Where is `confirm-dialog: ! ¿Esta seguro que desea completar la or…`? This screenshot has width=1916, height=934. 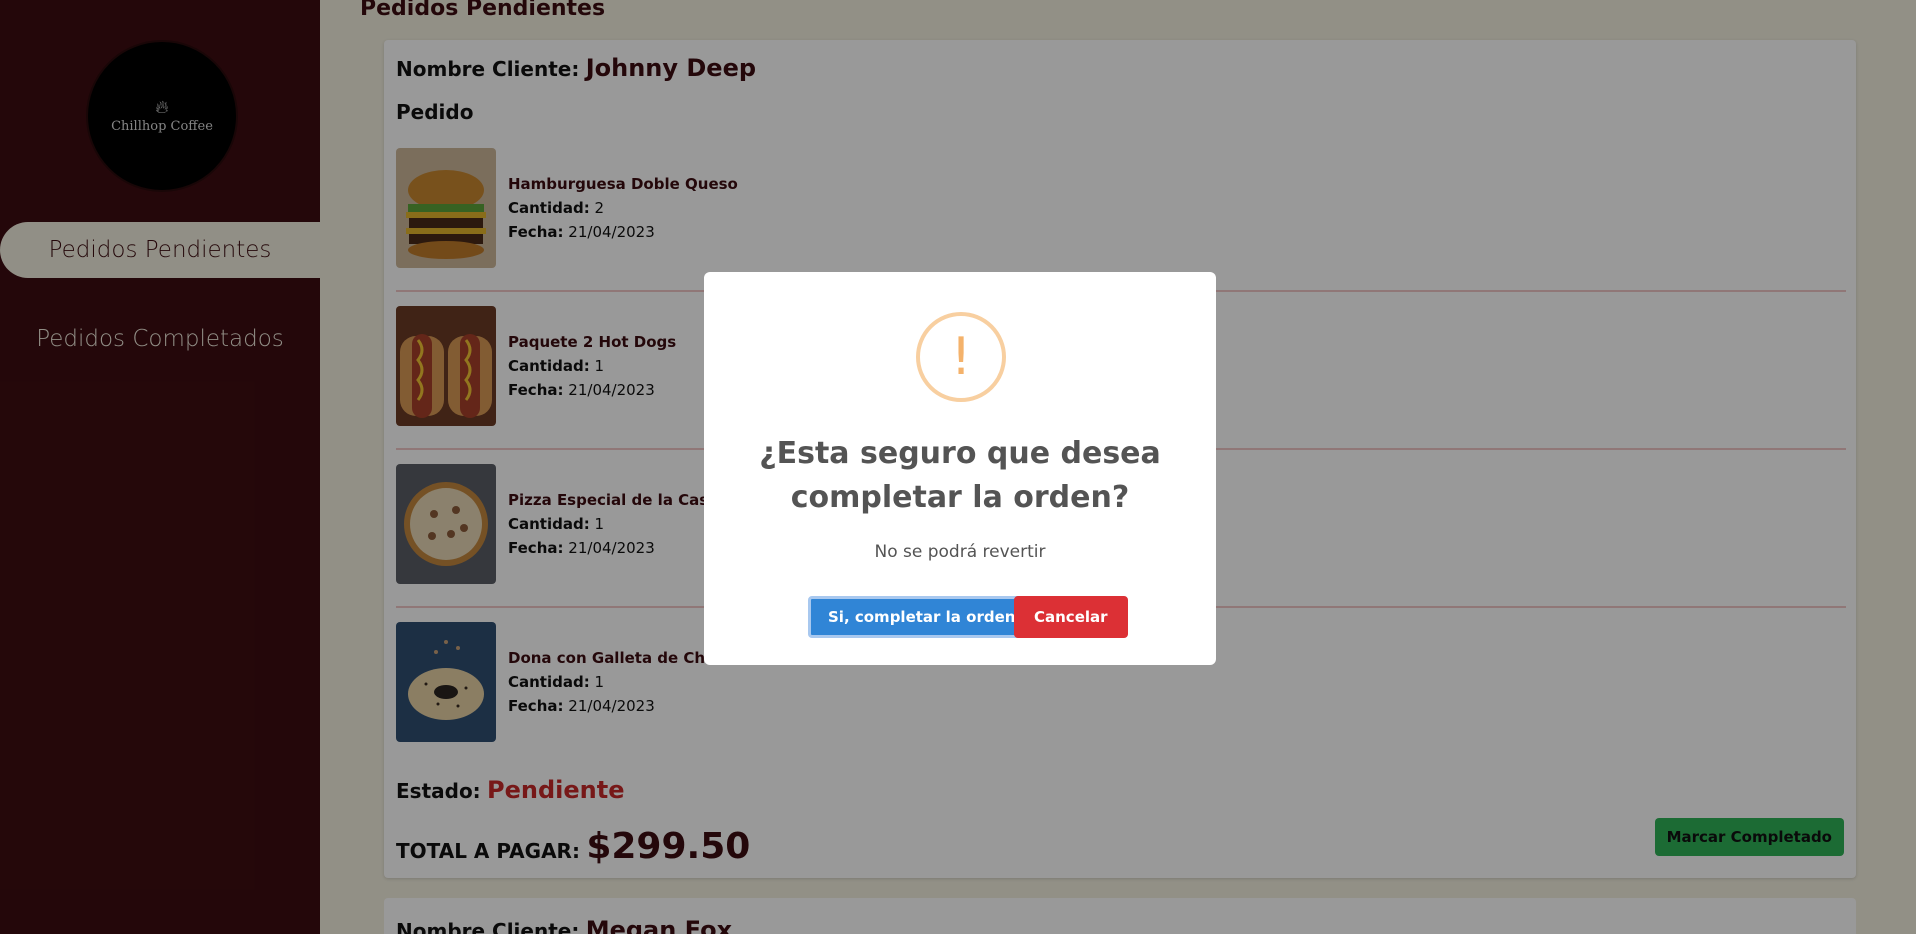 confirm-dialog: ! ¿Esta seguro que desea completar la or… is located at coordinates (960, 468).